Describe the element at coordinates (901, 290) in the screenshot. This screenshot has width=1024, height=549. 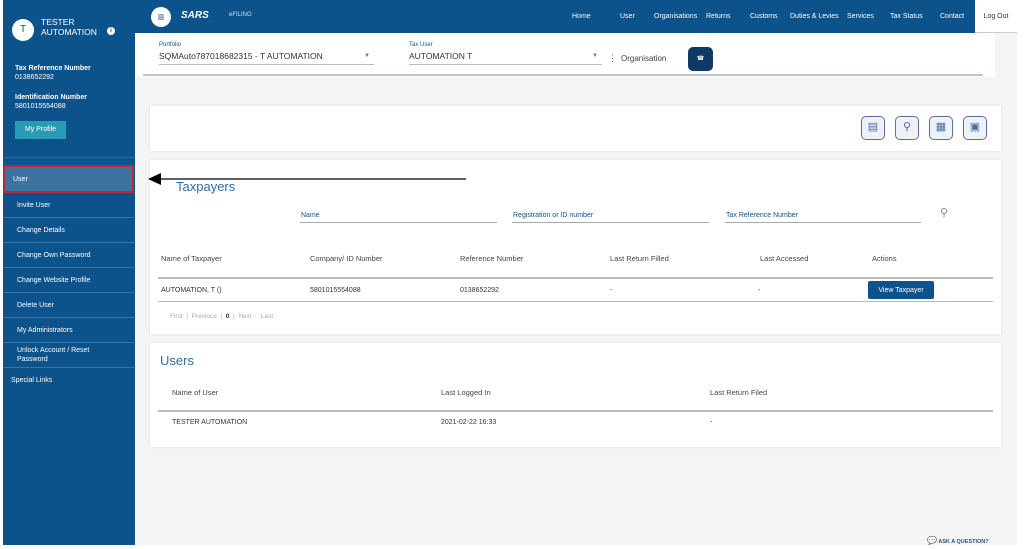
I see `view-taxpayer-button: View Taxpayer` at that location.